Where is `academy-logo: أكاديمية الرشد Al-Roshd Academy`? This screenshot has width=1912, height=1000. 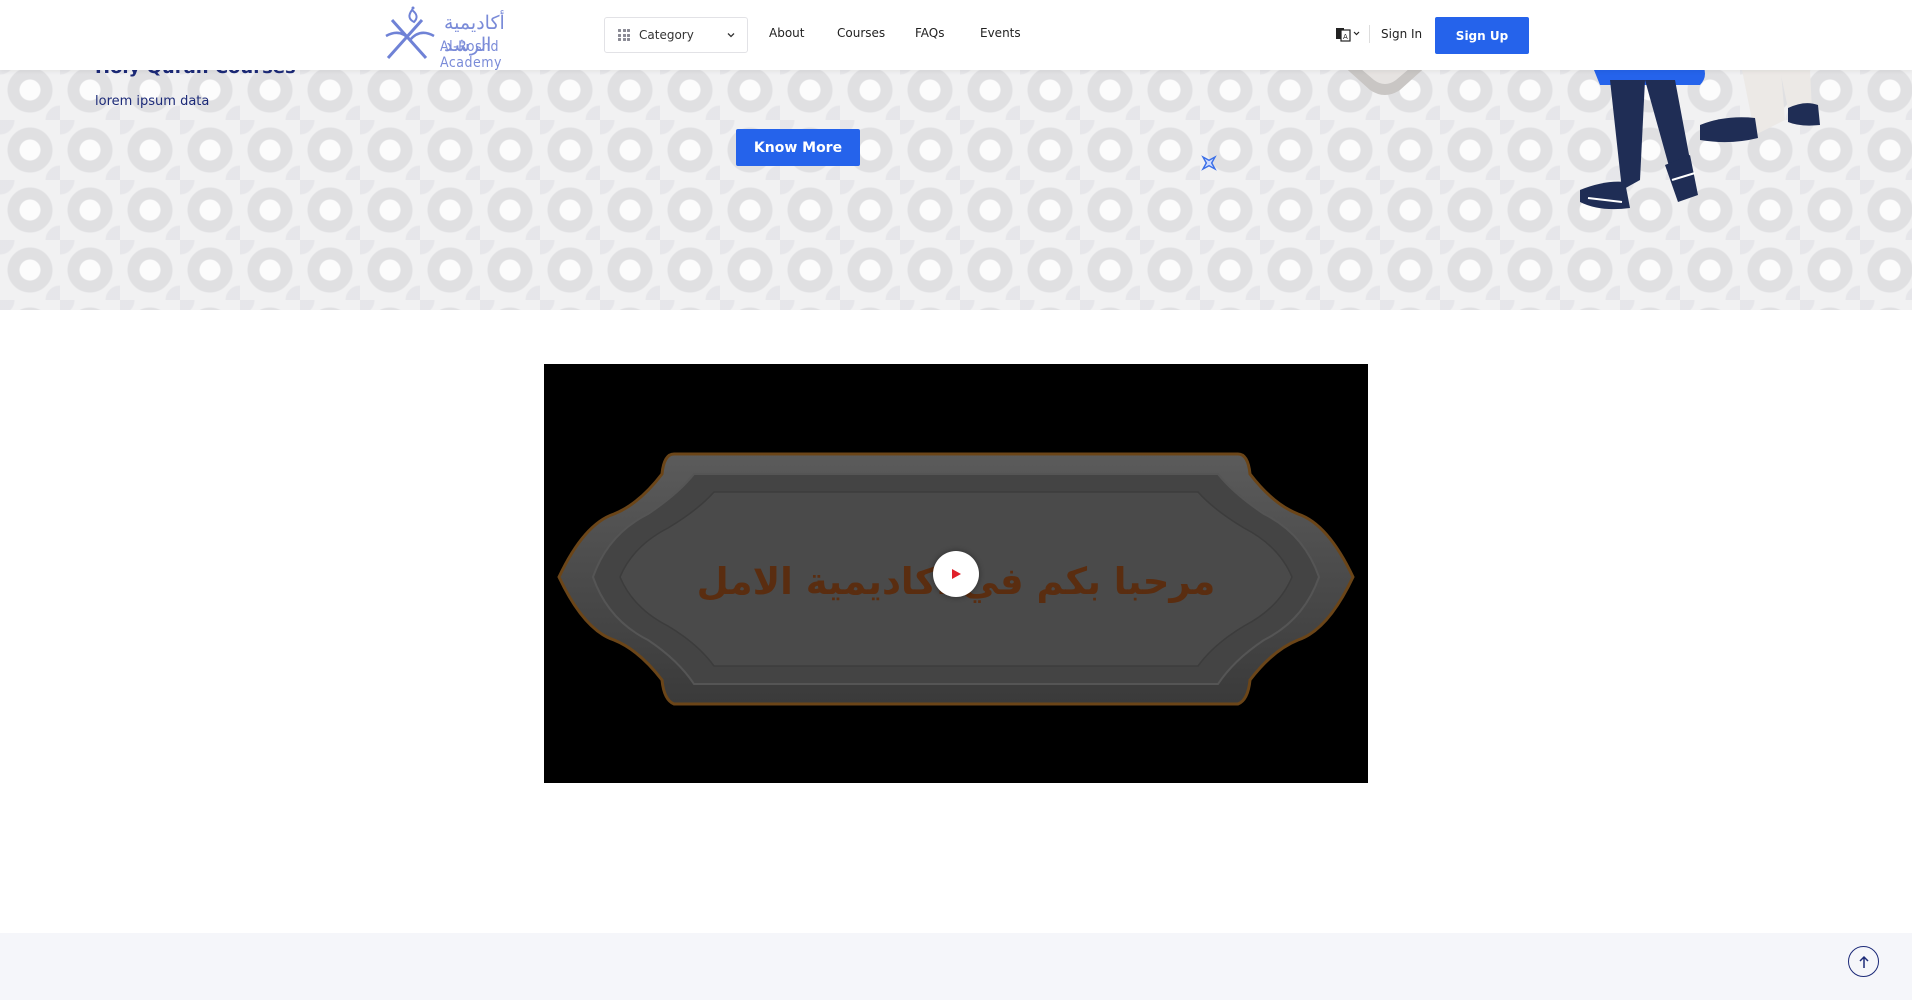
academy-logo: أكاديمية الرشد Al-Roshd Academy is located at coordinates (460, 38).